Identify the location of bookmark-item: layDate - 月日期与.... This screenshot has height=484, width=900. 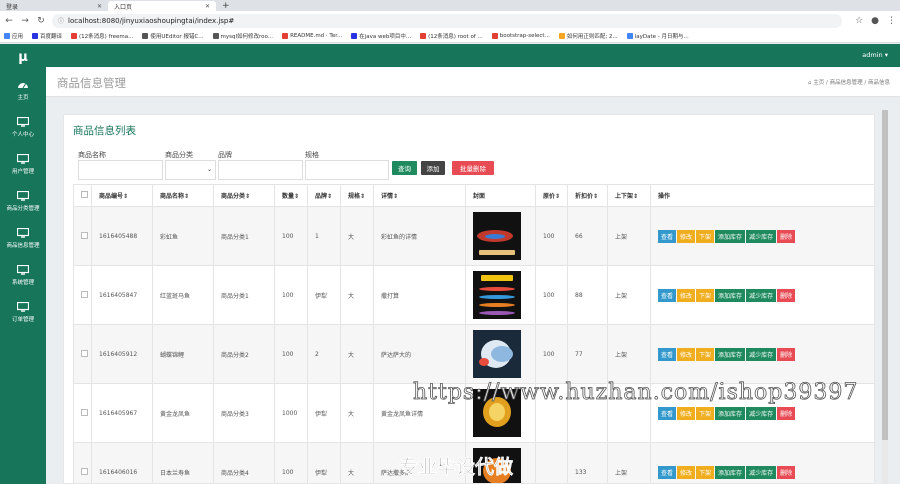
(657, 36).